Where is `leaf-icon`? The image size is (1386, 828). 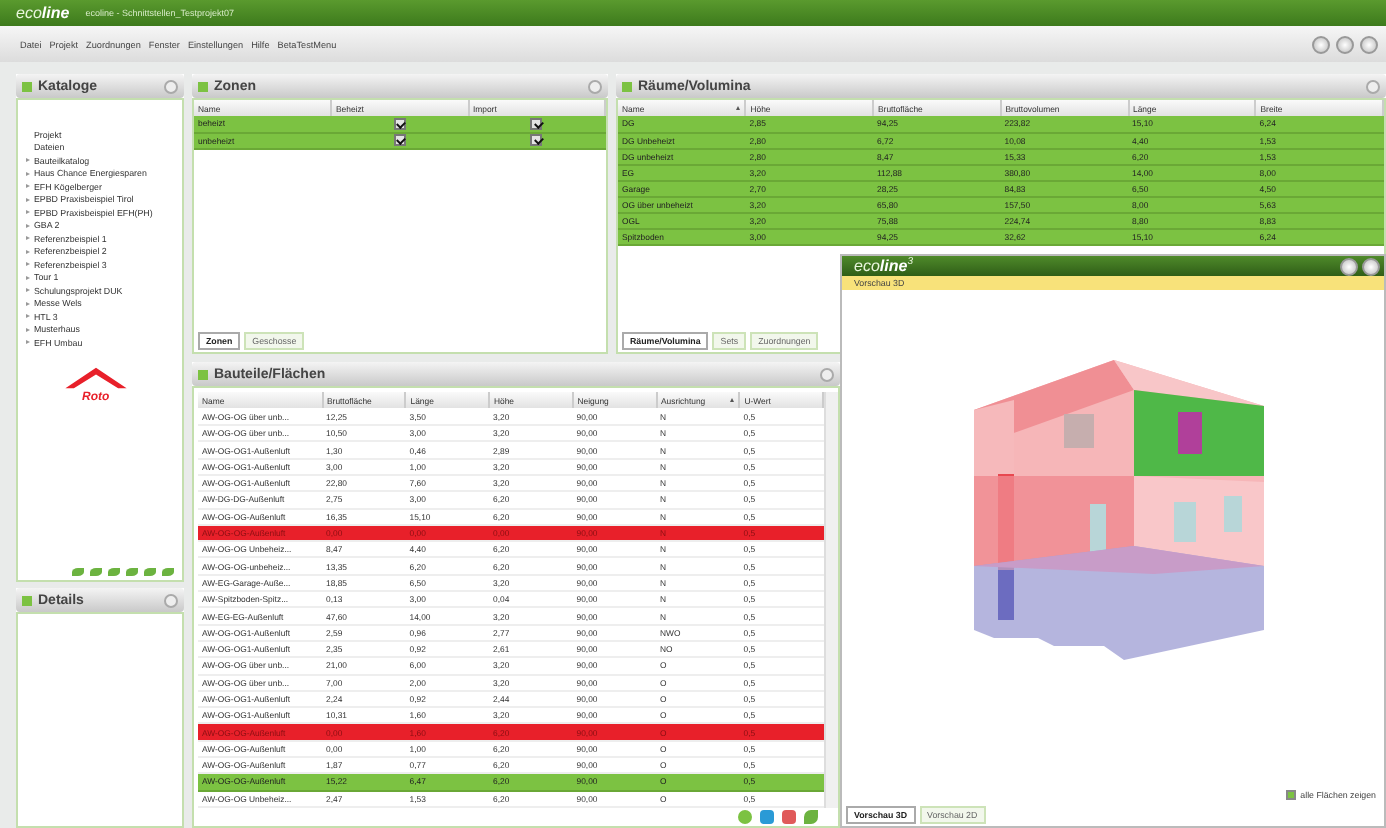
leaf-icon is located at coordinates (811, 817).